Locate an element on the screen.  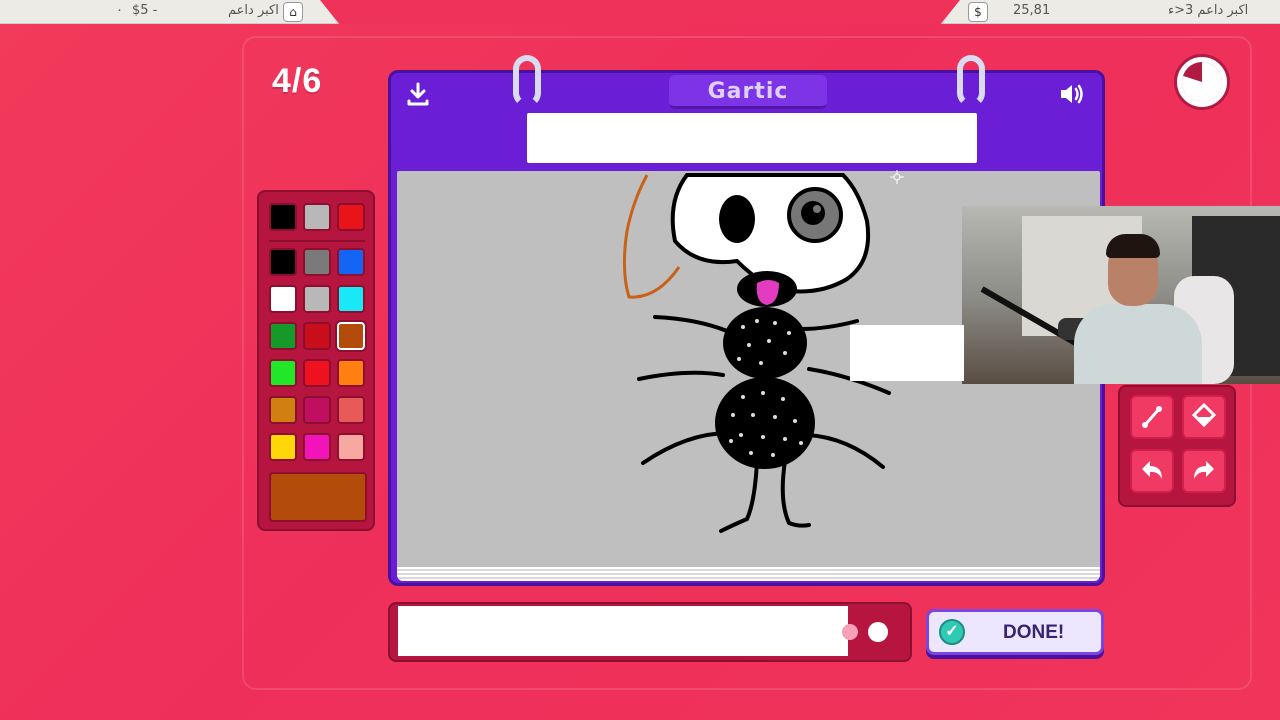
notebook-header: Gartic is located at coordinates (746, 111).